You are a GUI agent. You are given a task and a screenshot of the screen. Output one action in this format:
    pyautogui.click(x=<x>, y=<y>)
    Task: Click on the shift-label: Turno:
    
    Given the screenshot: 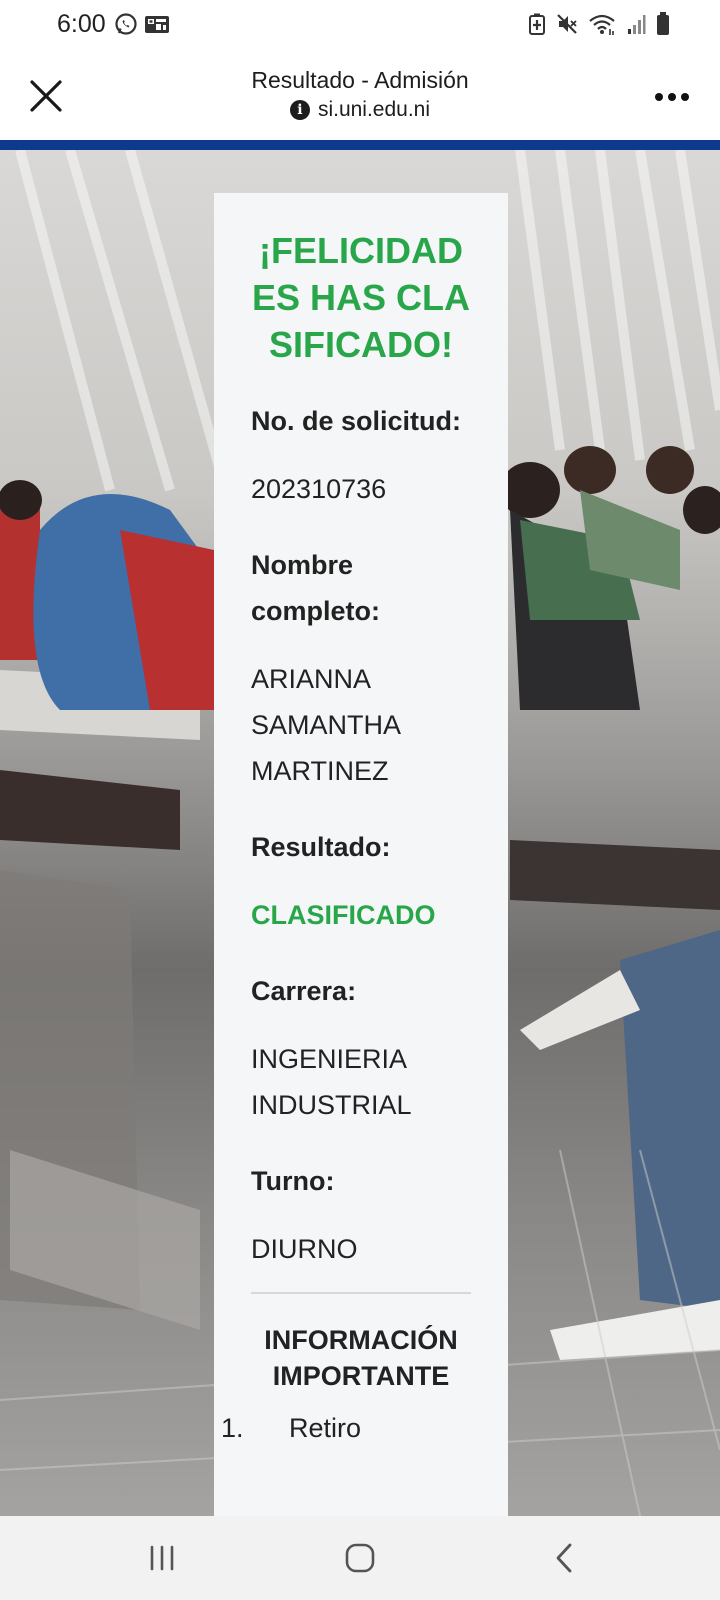 What is the action you would take?
    pyautogui.click(x=293, y=1181)
    